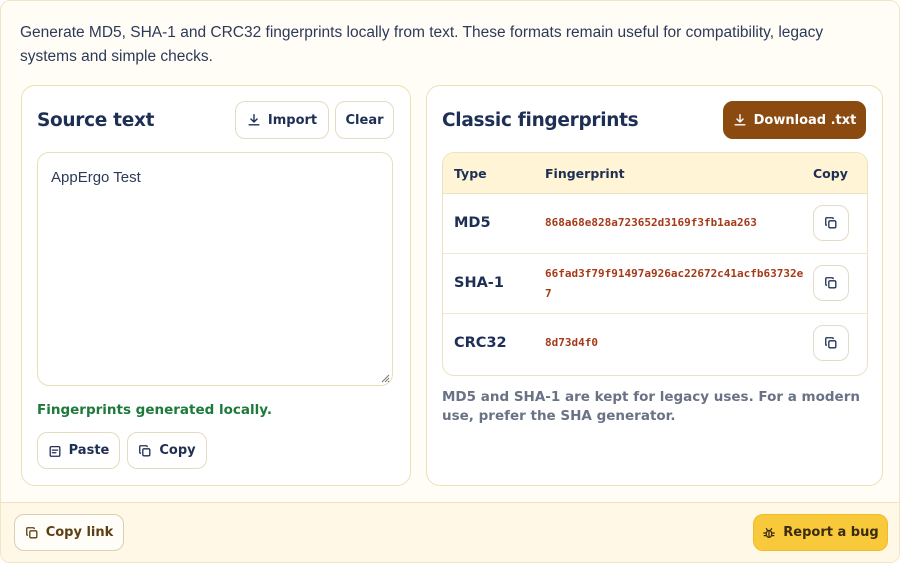 This screenshot has height=563, width=900. I want to click on clipboard-icon, so click(55, 451).